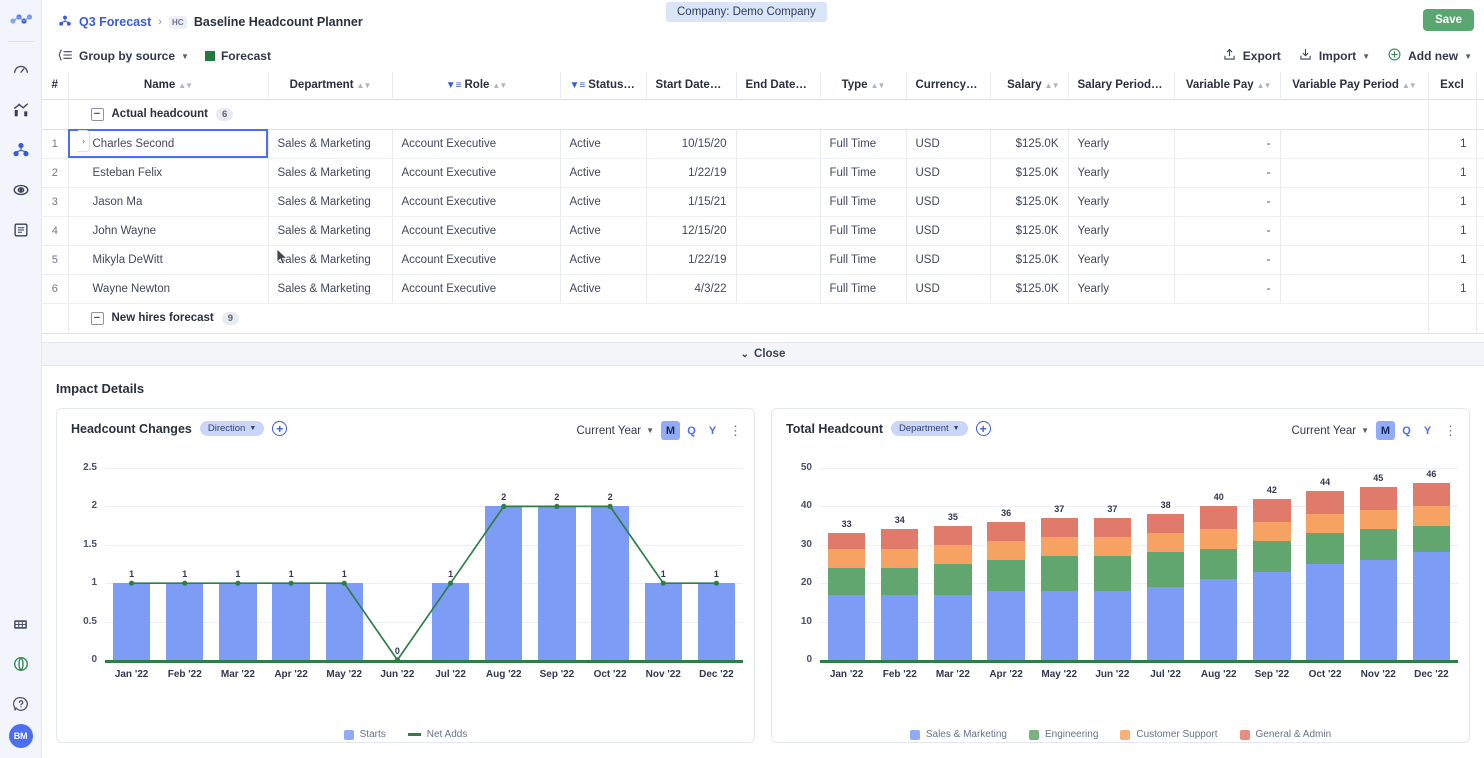 Image resolution: width=1484 pixels, height=758 pixels. I want to click on help-icon, so click(21, 704).